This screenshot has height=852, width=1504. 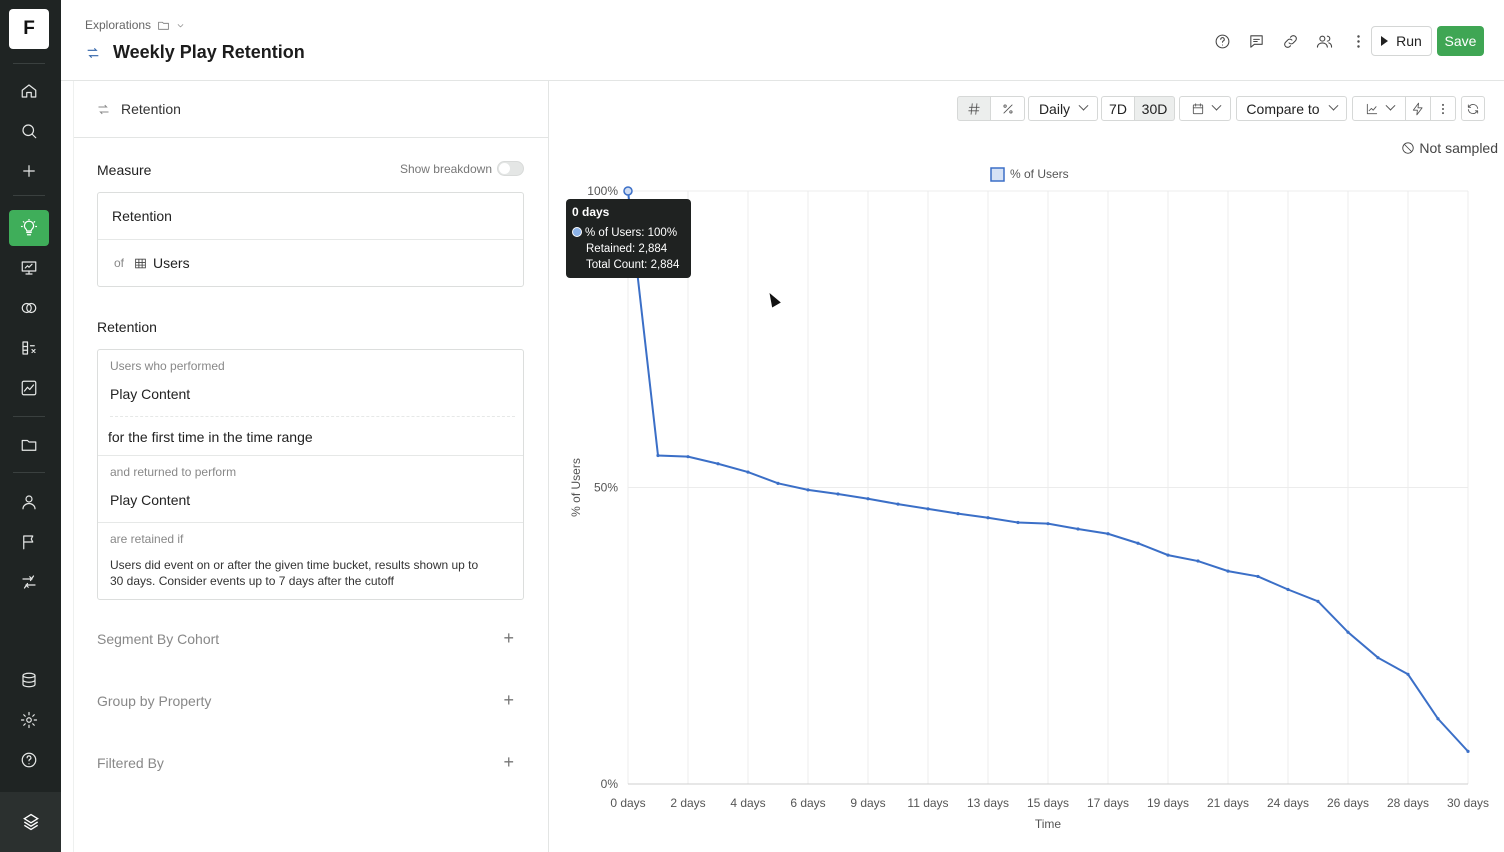 I want to click on chart-legend: % of Users, so click(x=1029, y=174).